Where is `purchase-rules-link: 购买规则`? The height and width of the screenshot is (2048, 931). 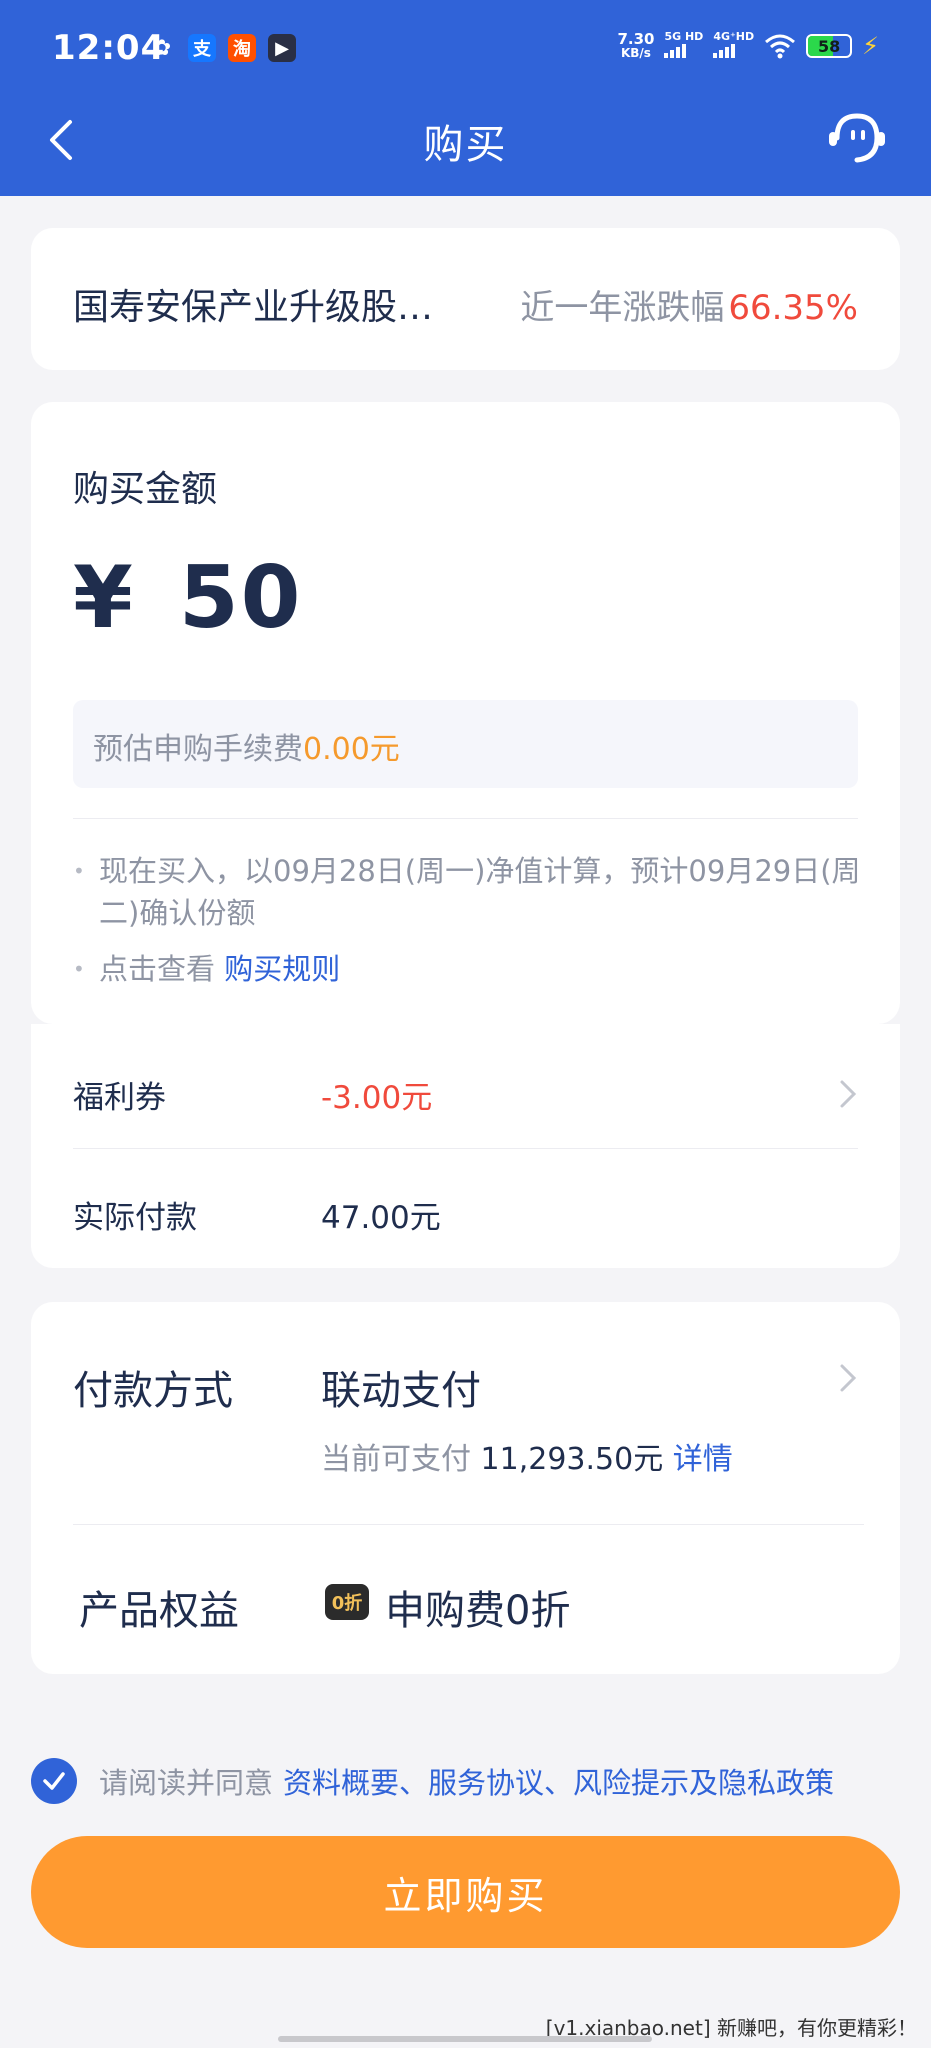
purchase-rules-link: 购买规则 is located at coordinates (282, 969).